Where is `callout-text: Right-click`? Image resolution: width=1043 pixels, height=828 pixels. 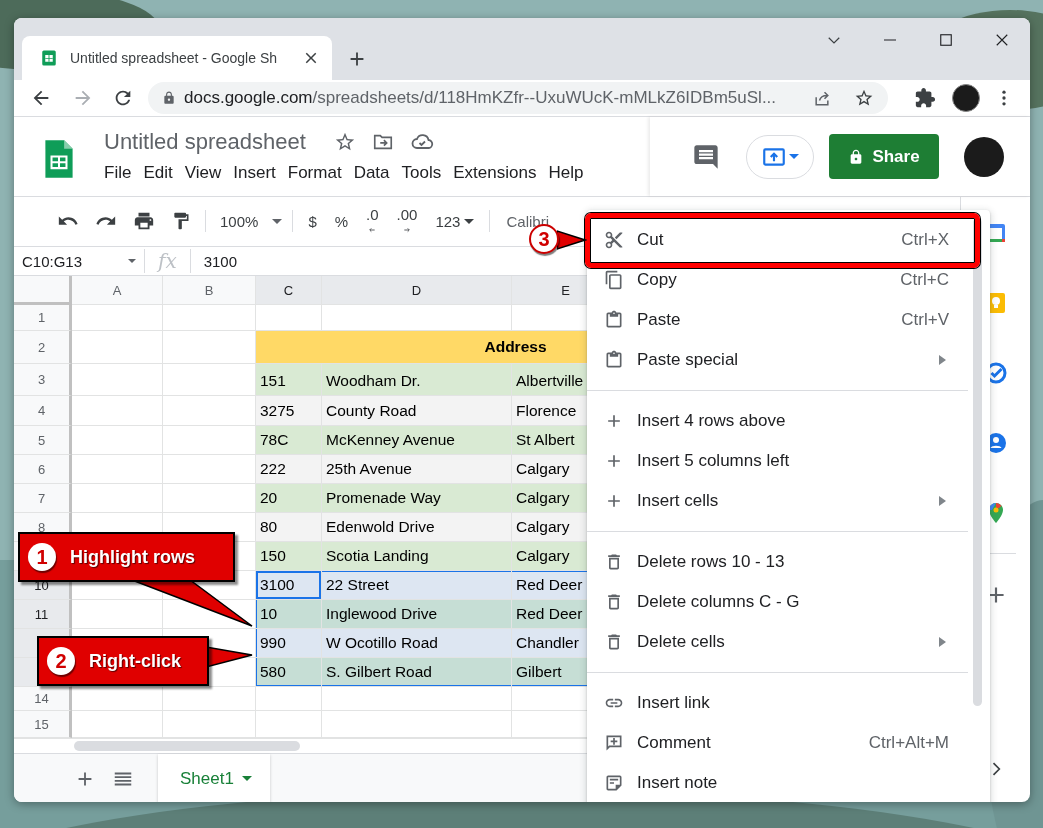
callout-text: Right-click is located at coordinates (135, 661).